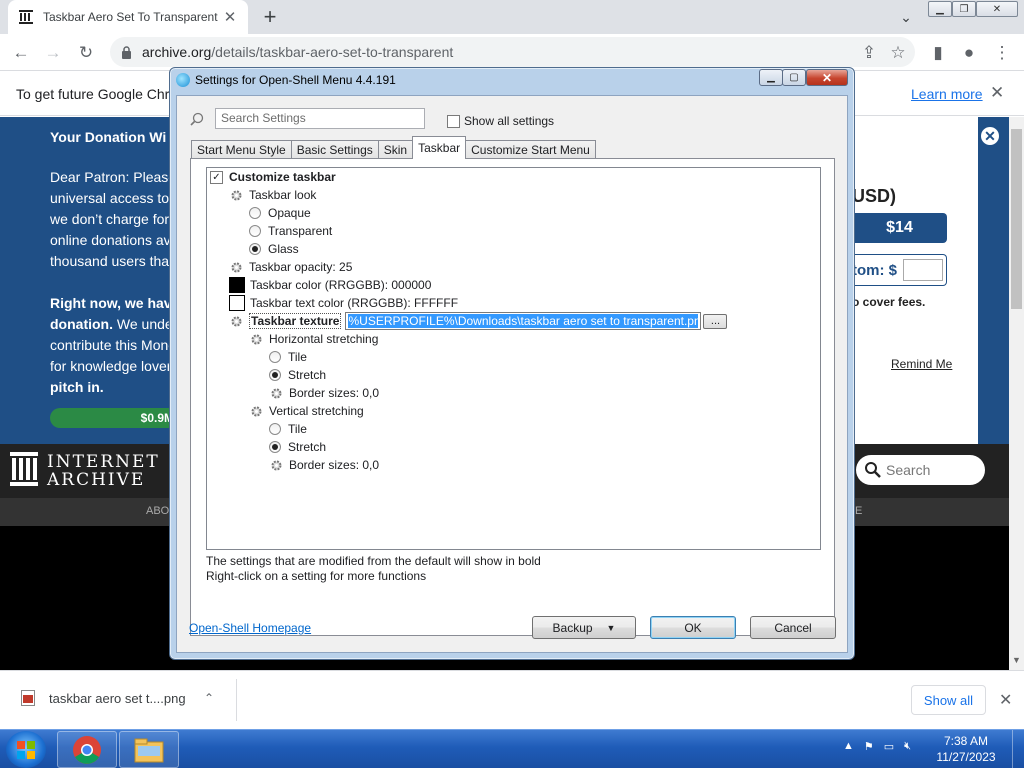 Image resolution: width=1024 pixels, height=768 pixels. What do you see at coordinates (898, 53) in the screenshot?
I see `bookmark-star-icon: ☆` at bounding box center [898, 53].